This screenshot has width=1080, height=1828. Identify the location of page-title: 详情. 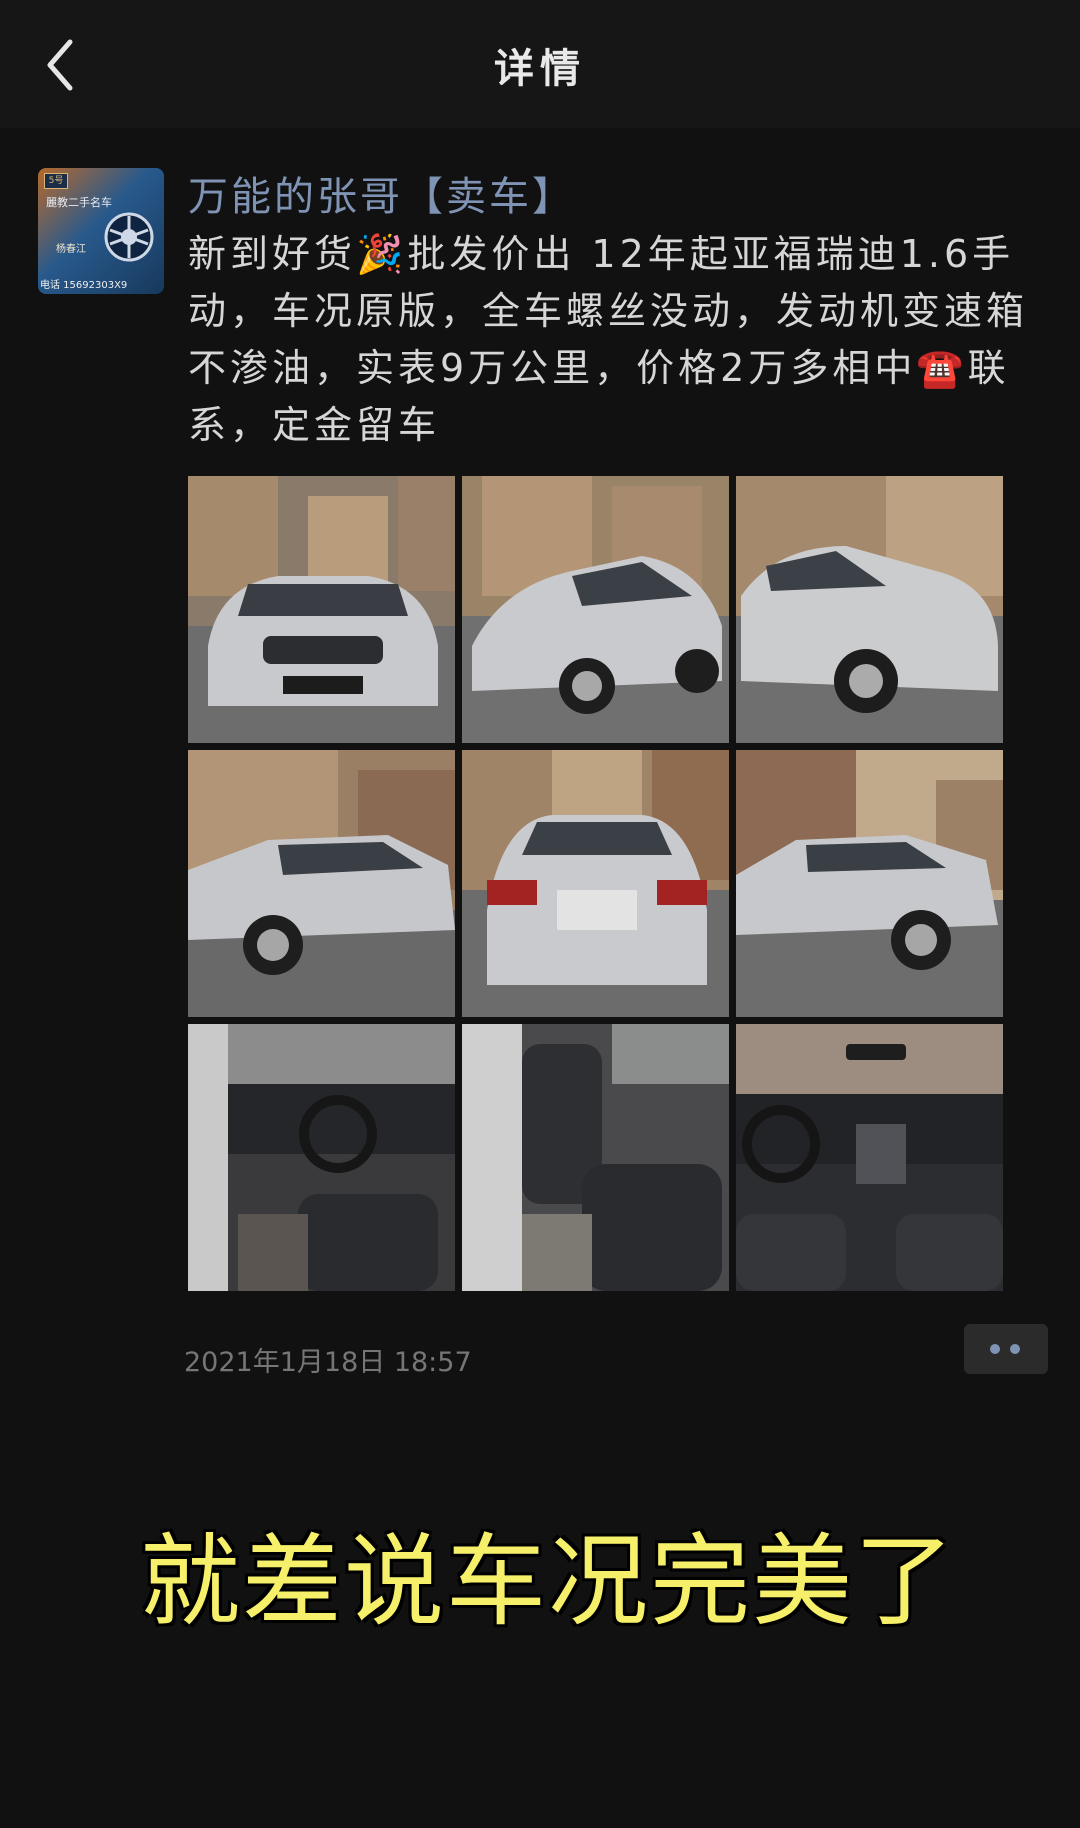
(540, 69).